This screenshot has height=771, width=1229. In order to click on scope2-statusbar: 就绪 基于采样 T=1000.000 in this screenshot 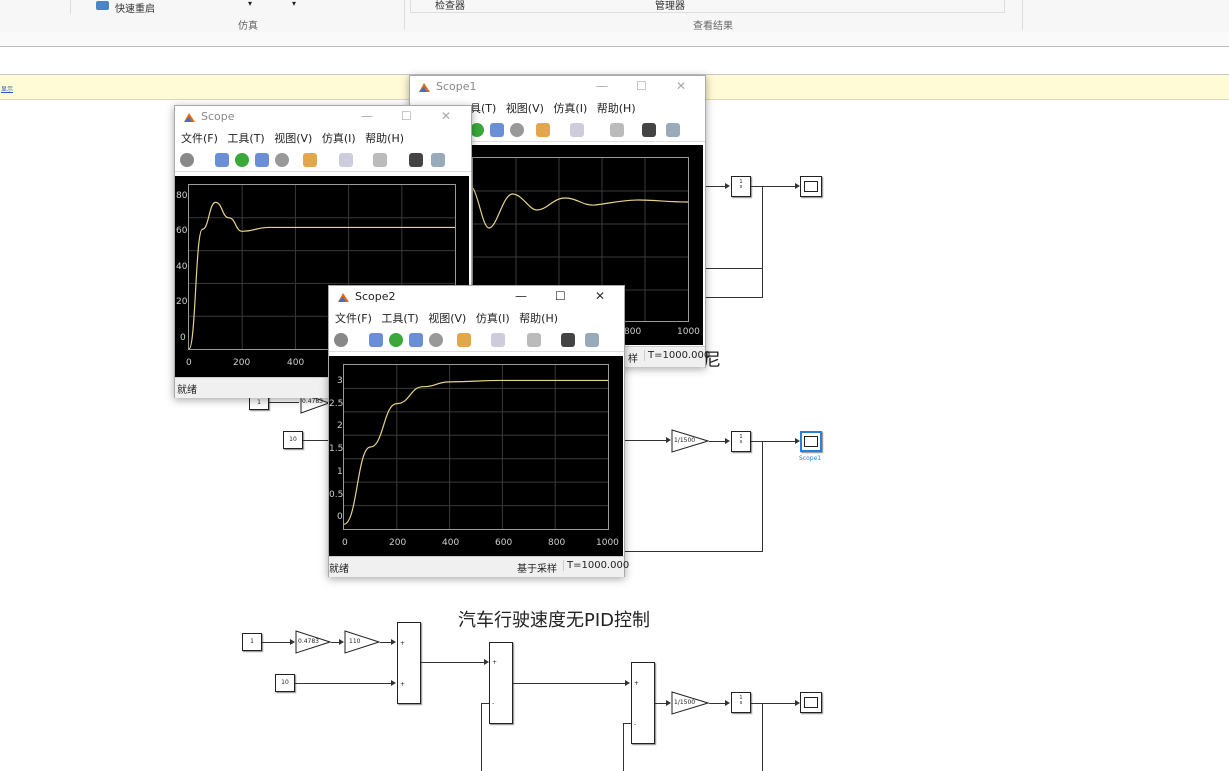, I will do `click(479, 566)`.